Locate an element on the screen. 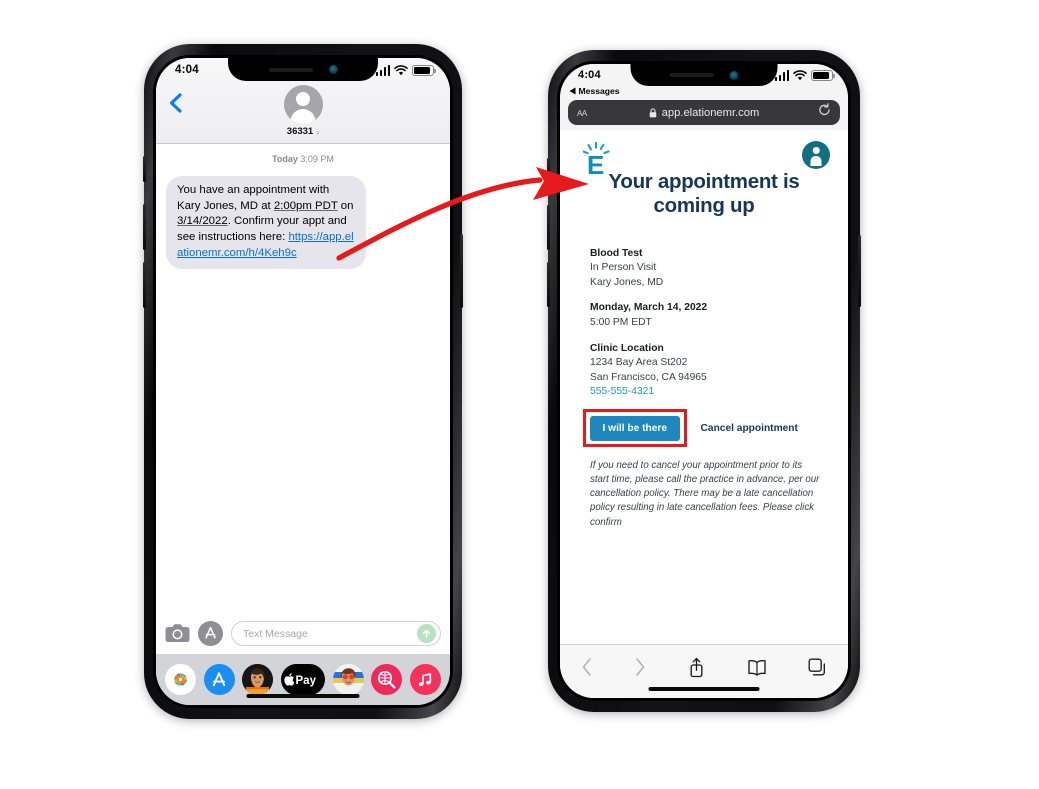  appointment-provider: Kary Jones, MD is located at coordinates (627, 282).